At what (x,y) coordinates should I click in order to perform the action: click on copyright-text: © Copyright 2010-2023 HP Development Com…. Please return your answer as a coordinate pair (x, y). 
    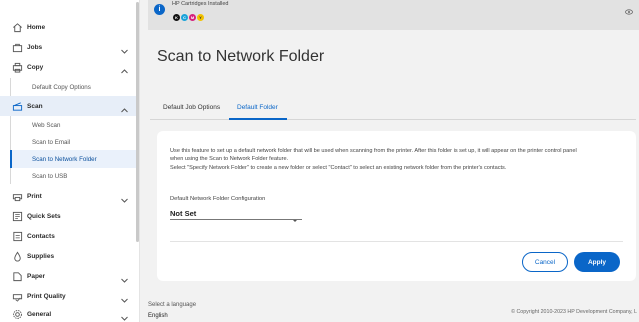
    Looking at the image, I should click on (574, 312).